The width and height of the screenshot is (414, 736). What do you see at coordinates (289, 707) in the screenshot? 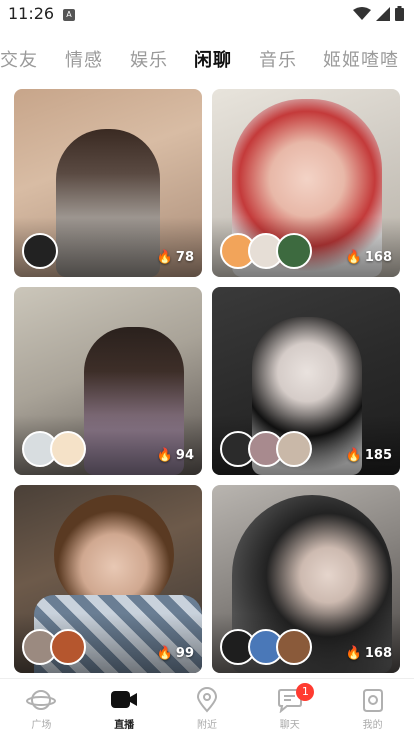
I see `nav-item-liaotian: 1 聊天` at bounding box center [289, 707].